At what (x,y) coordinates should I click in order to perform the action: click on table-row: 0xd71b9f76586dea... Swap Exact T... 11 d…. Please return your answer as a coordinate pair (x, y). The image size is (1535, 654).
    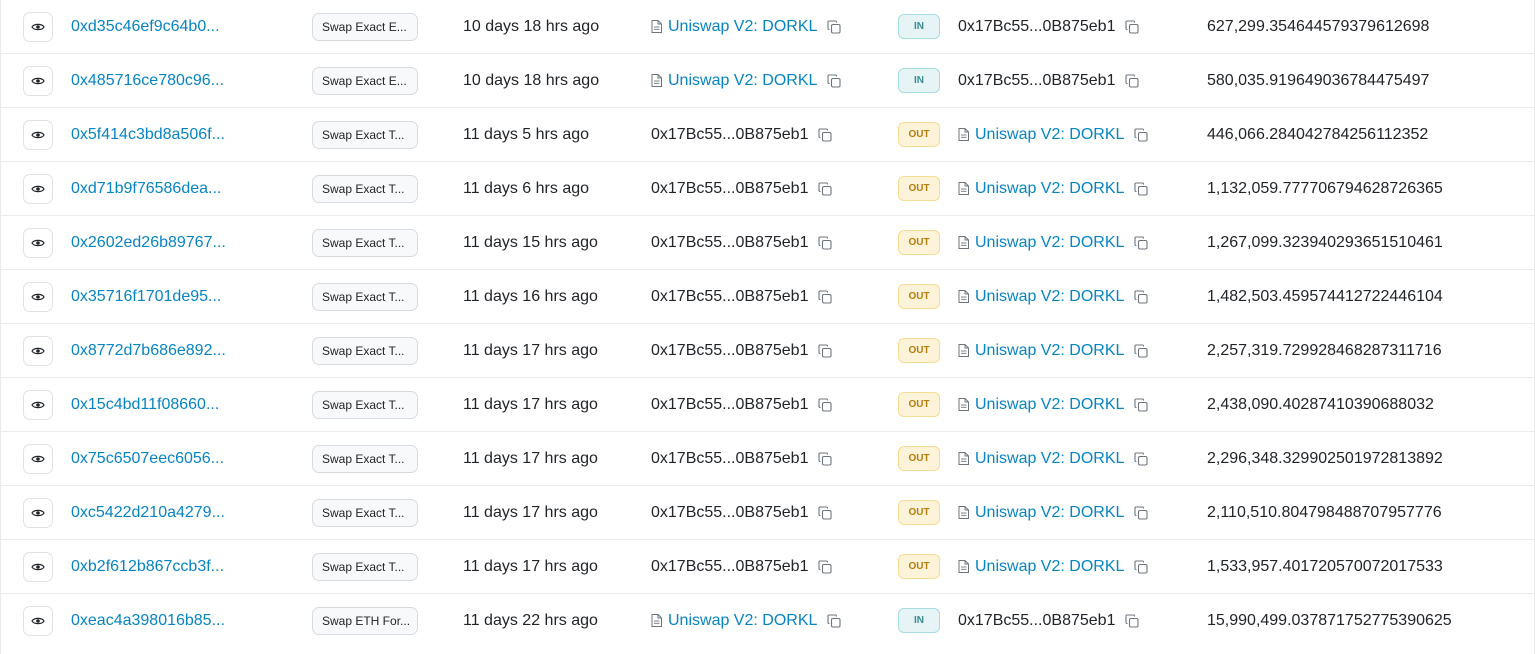
    Looking at the image, I should click on (767, 189).